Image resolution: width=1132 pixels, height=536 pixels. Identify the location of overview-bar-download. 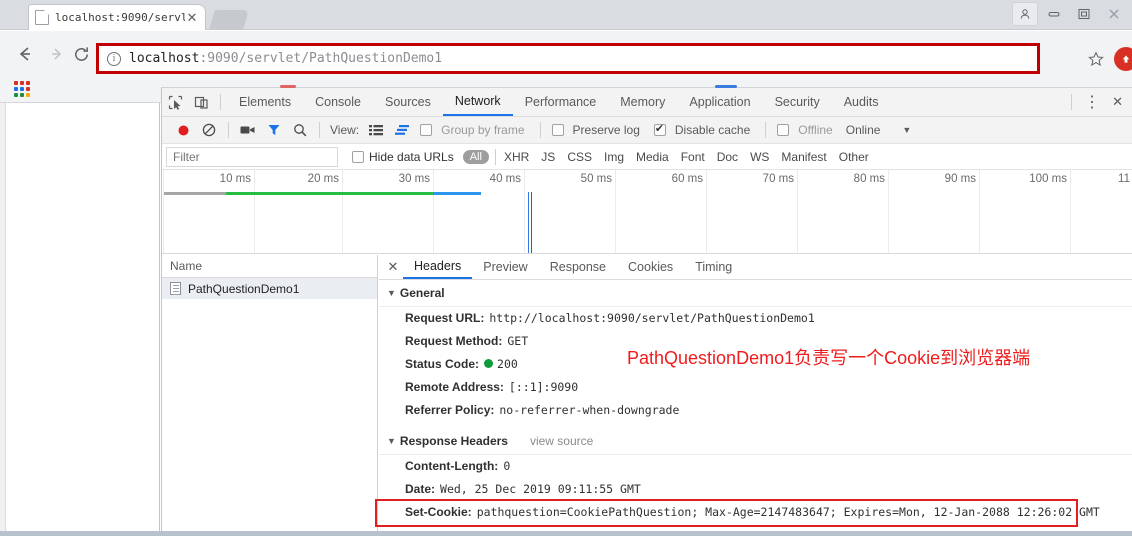
(457, 193).